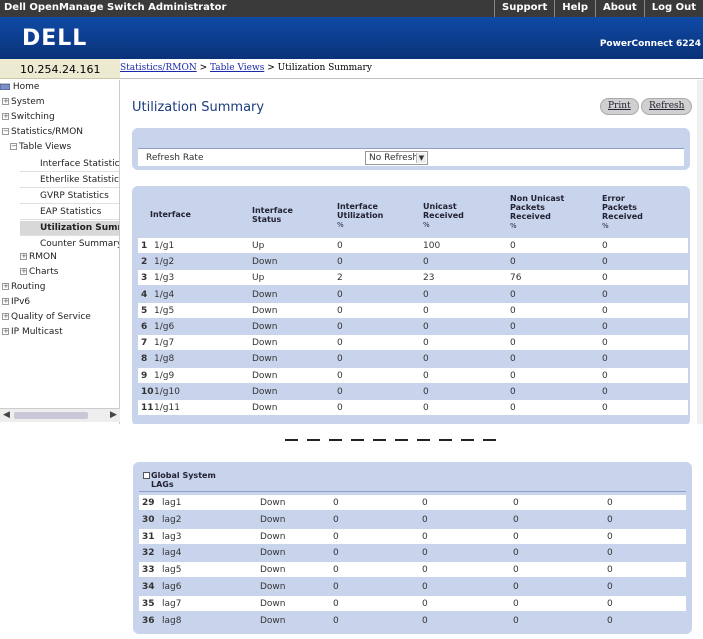 This screenshot has height=639, width=703. I want to click on lag-table-header: Global System LAGs, so click(179, 480).